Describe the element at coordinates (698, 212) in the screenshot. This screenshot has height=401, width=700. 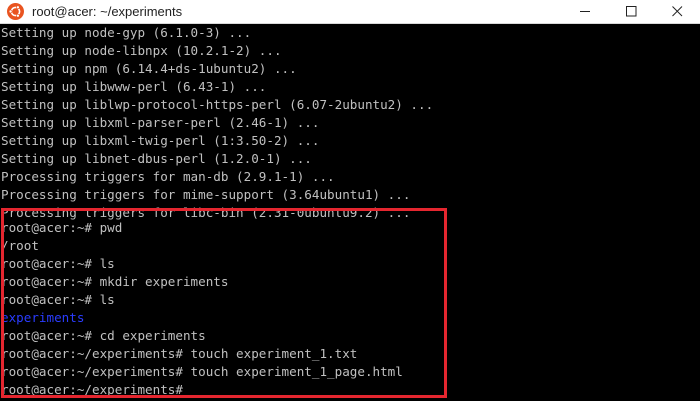
I see `vertical-scrollbar` at that location.